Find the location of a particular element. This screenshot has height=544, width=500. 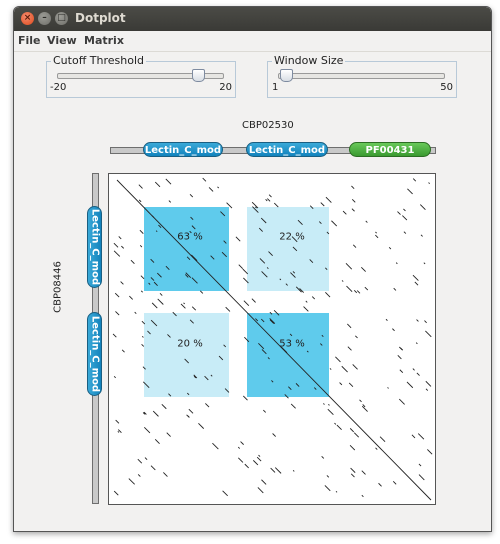

cell-percent-1-1: 63 % is located at coordinates (190, 237).